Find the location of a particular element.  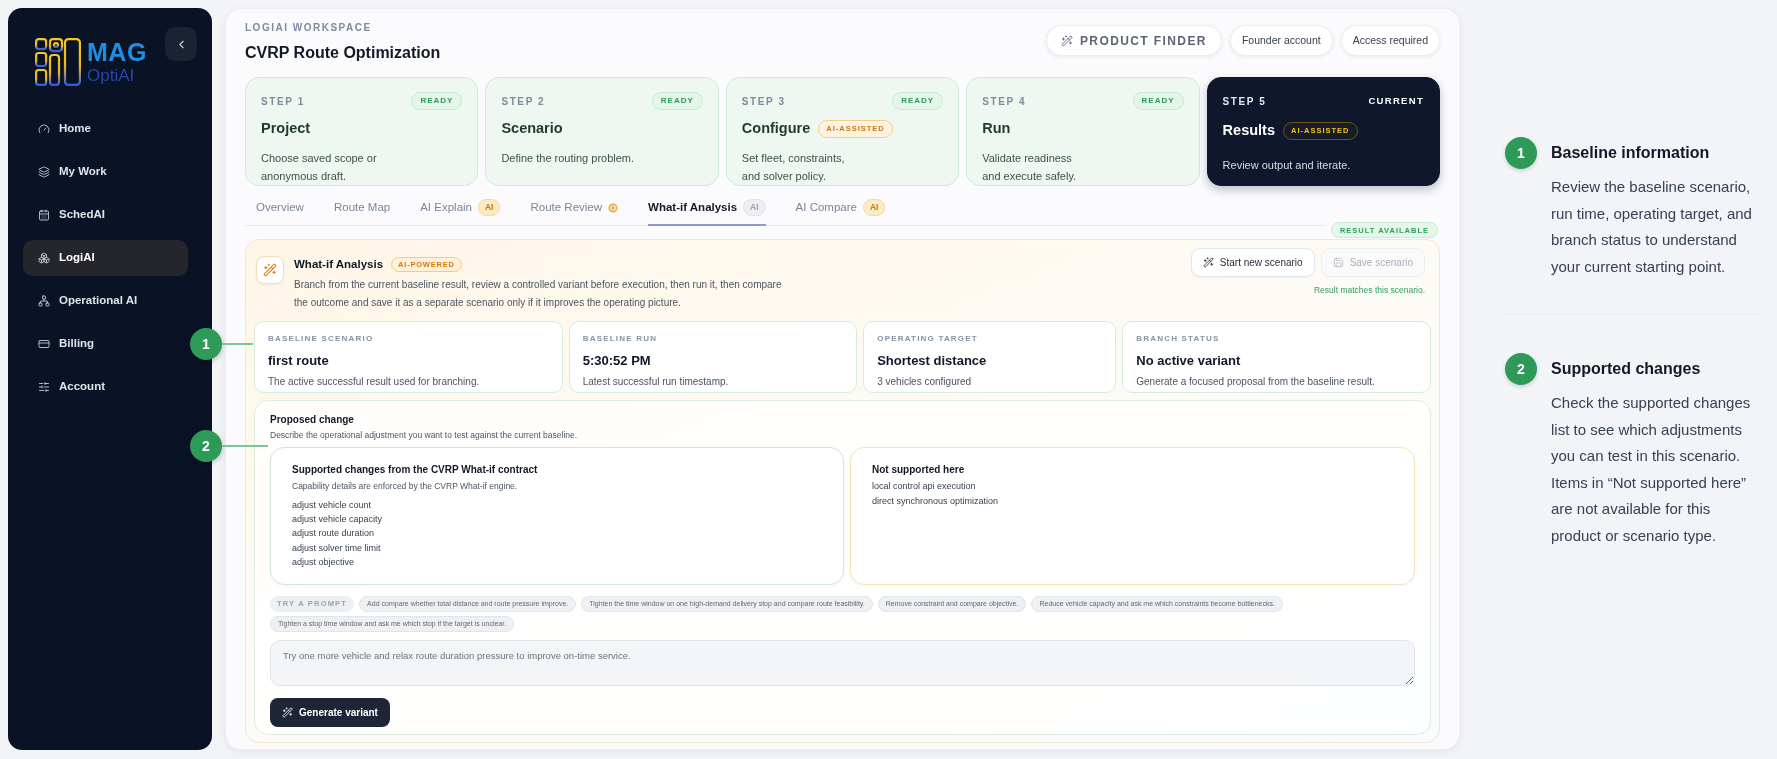

page-title: CVRP Route Optimization is located at coordinates (343, 53).